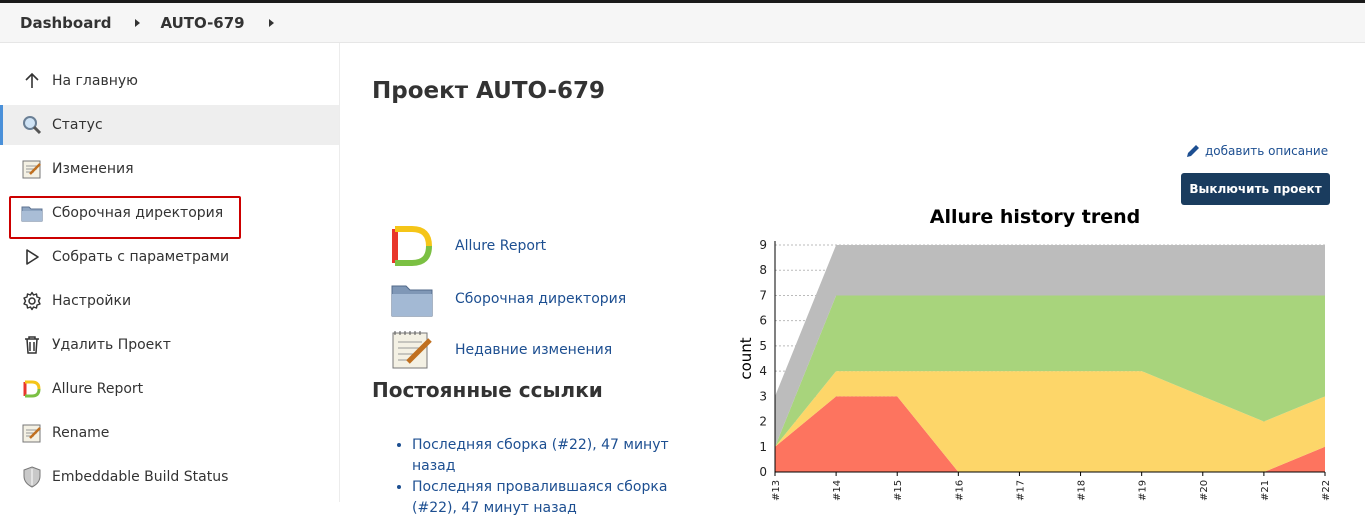 The height and width of the screenshot is (519, 1365). I want to click on chart-y-tick-label: 5, so click(763, 346).